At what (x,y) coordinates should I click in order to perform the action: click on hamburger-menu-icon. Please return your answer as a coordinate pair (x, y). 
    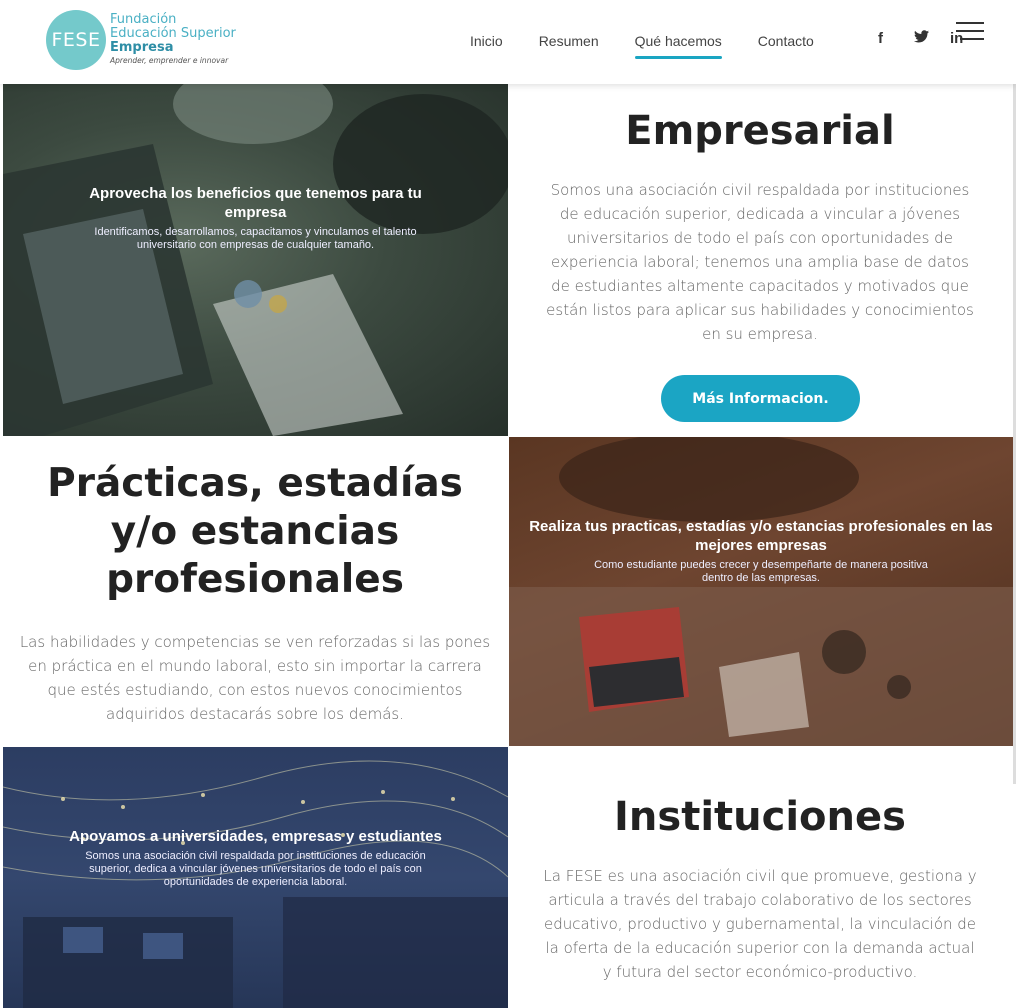
    Looking at the image, I should click on (970, 32).